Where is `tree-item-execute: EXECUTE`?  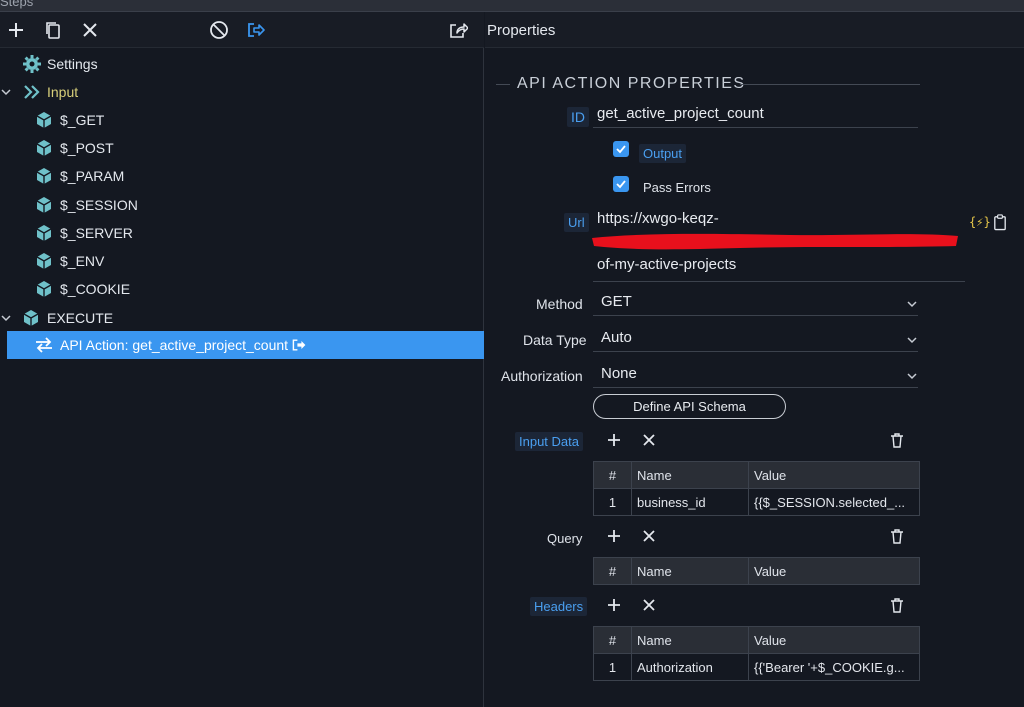
tree-item-execute: EXECUTE is located at coordinates (242, 318).